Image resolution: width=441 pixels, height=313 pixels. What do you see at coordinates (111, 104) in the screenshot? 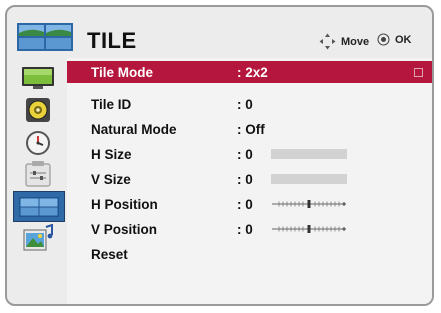
I see `row-label: Tile ID` at bounding box center [111, 104].